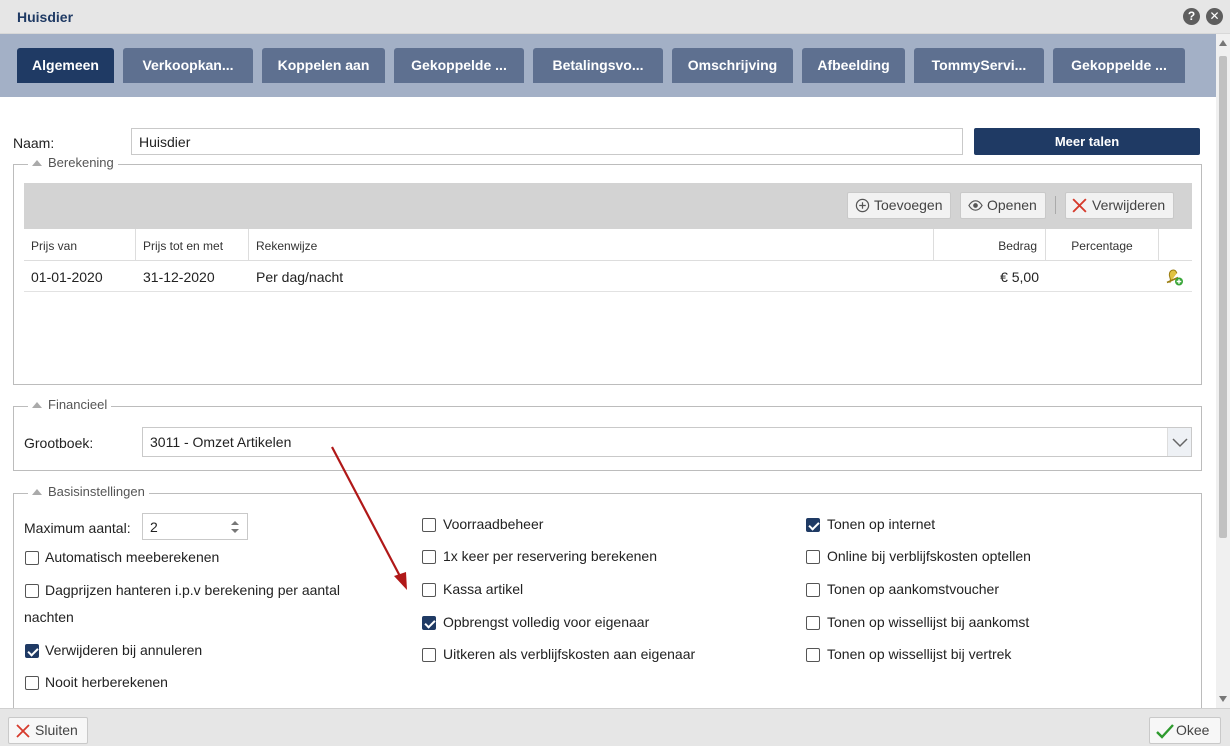  I want to click on ok-button: Okee, so click(1185, 730).